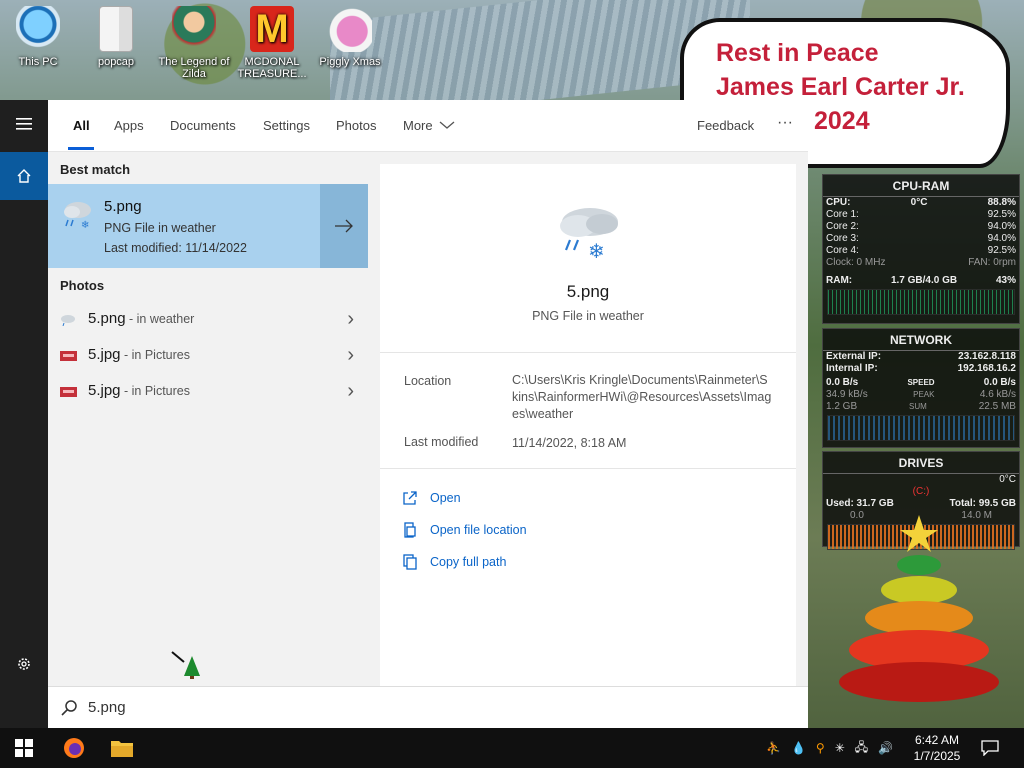 The width and height of the screenshot is (1024, 768). I want to click on tab-more: More, so click(429, 125).